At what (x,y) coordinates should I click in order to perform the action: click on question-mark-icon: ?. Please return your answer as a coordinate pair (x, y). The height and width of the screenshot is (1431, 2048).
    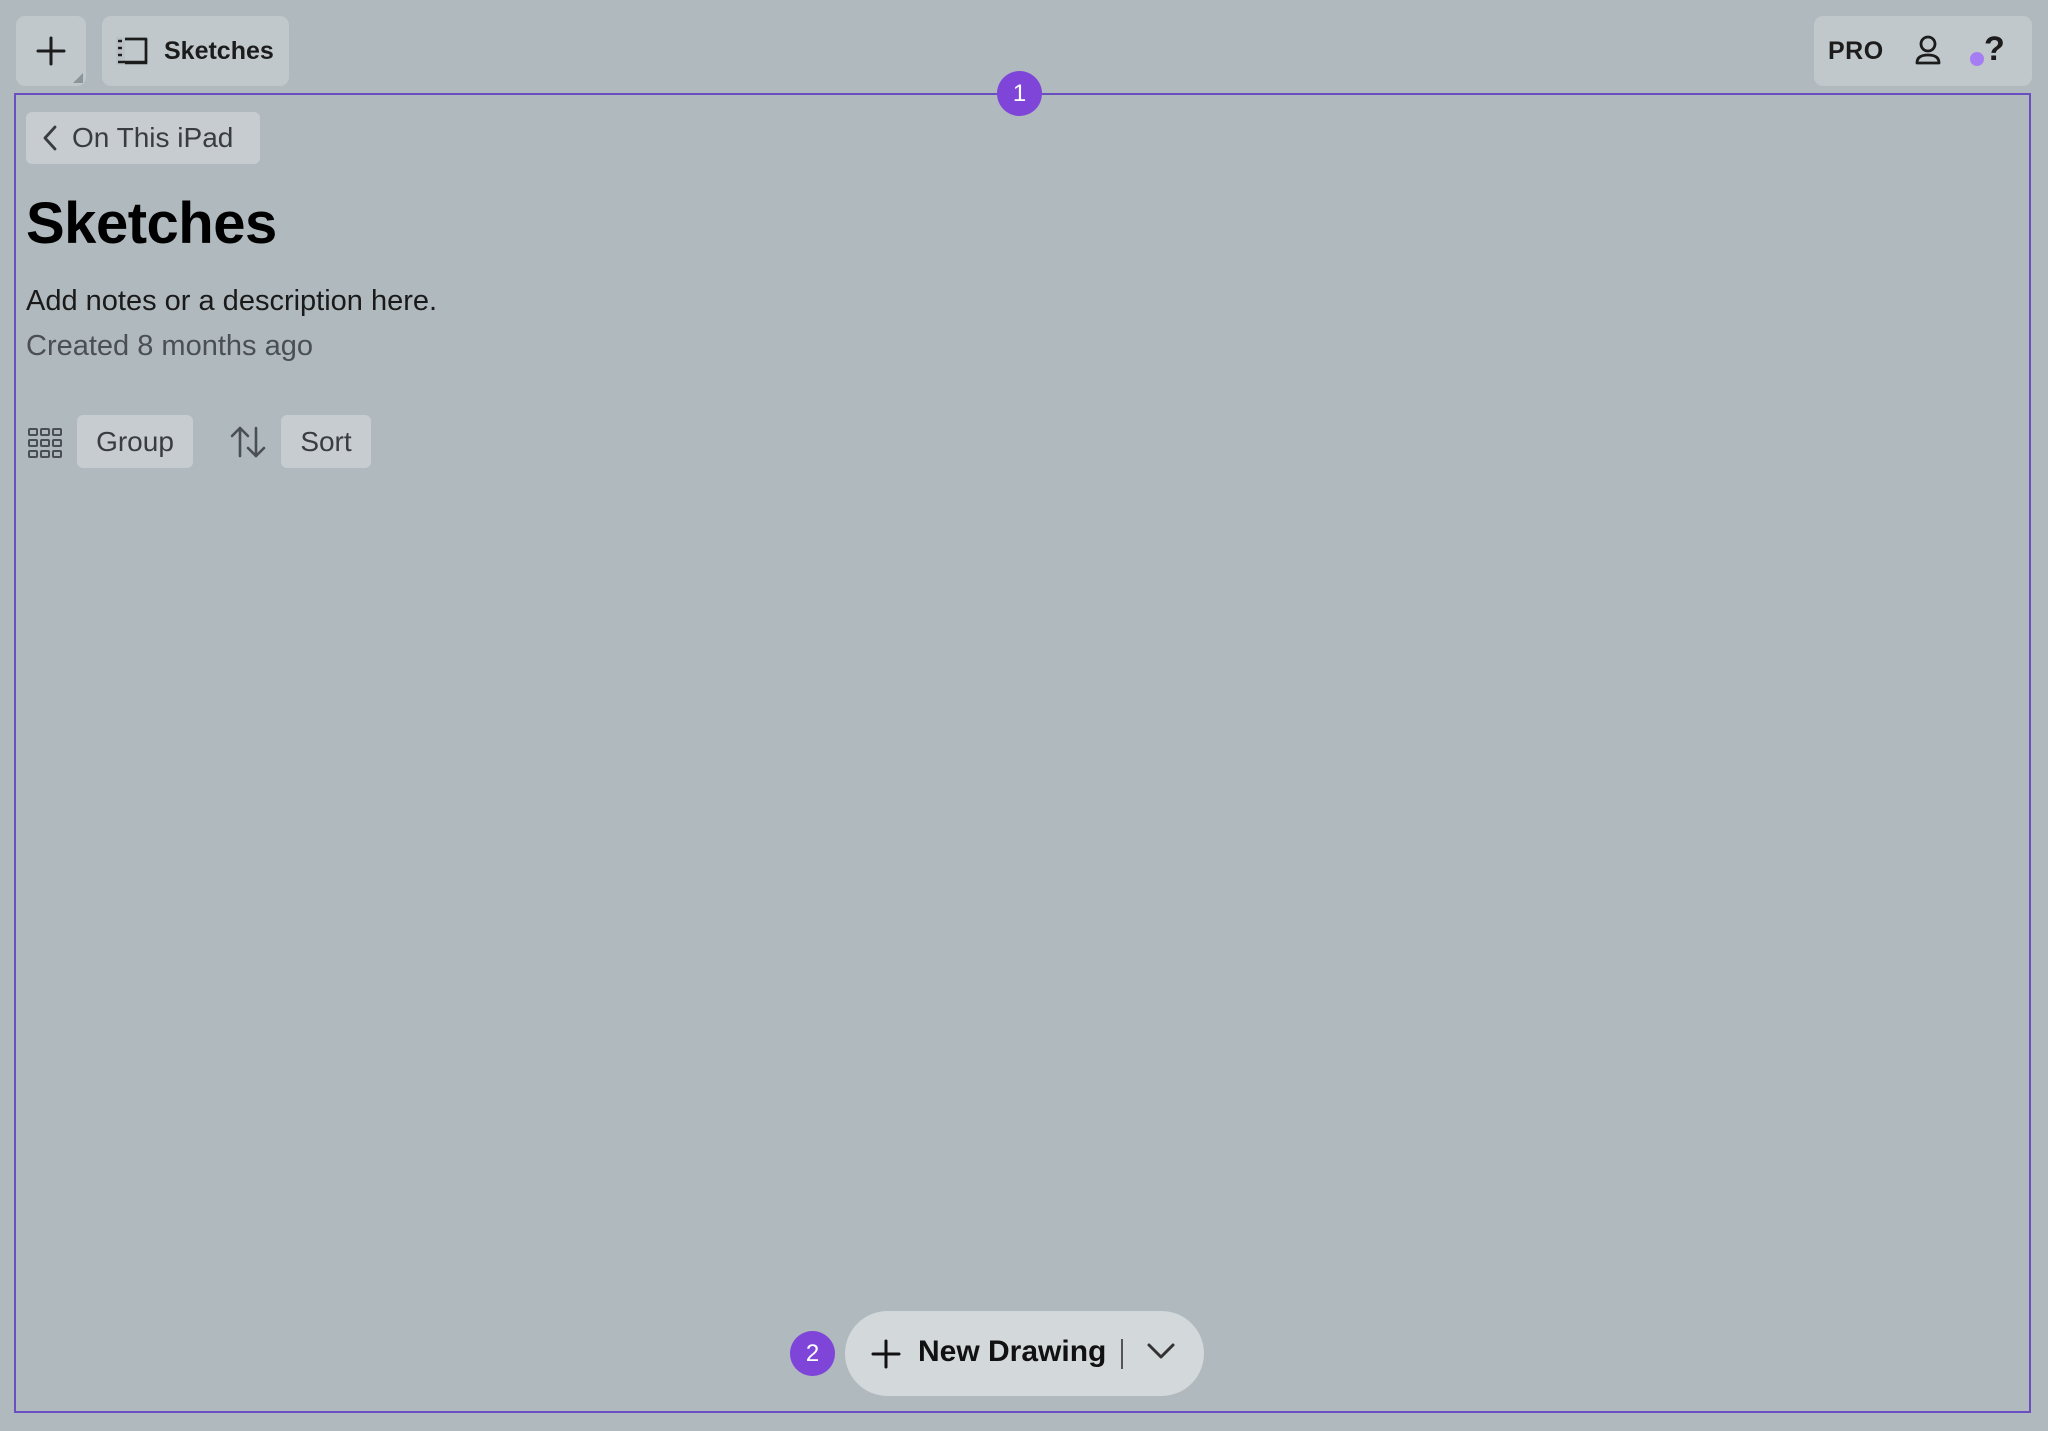
    Looking at the image, I should click on (1994, 49).